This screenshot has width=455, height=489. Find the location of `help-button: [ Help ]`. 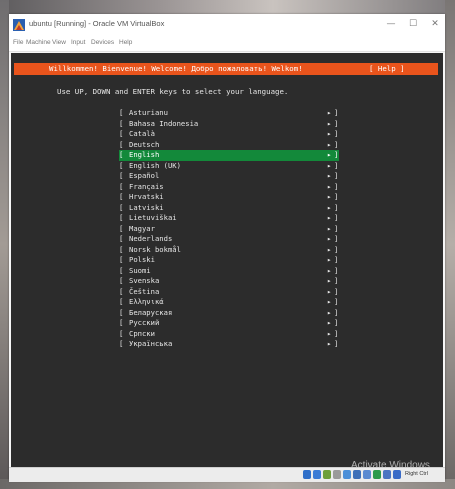

help-button: [ Help ] is located at coordinates (387, 68).